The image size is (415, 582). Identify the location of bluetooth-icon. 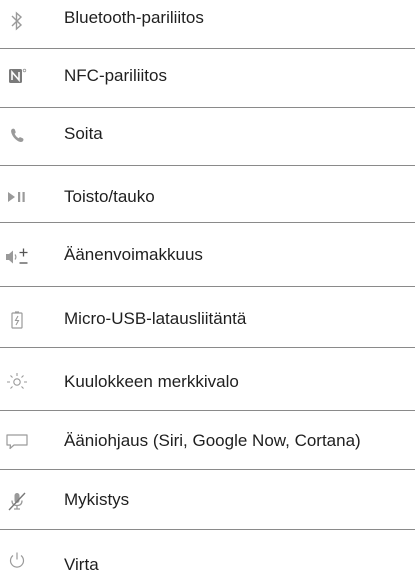
(17, 21).